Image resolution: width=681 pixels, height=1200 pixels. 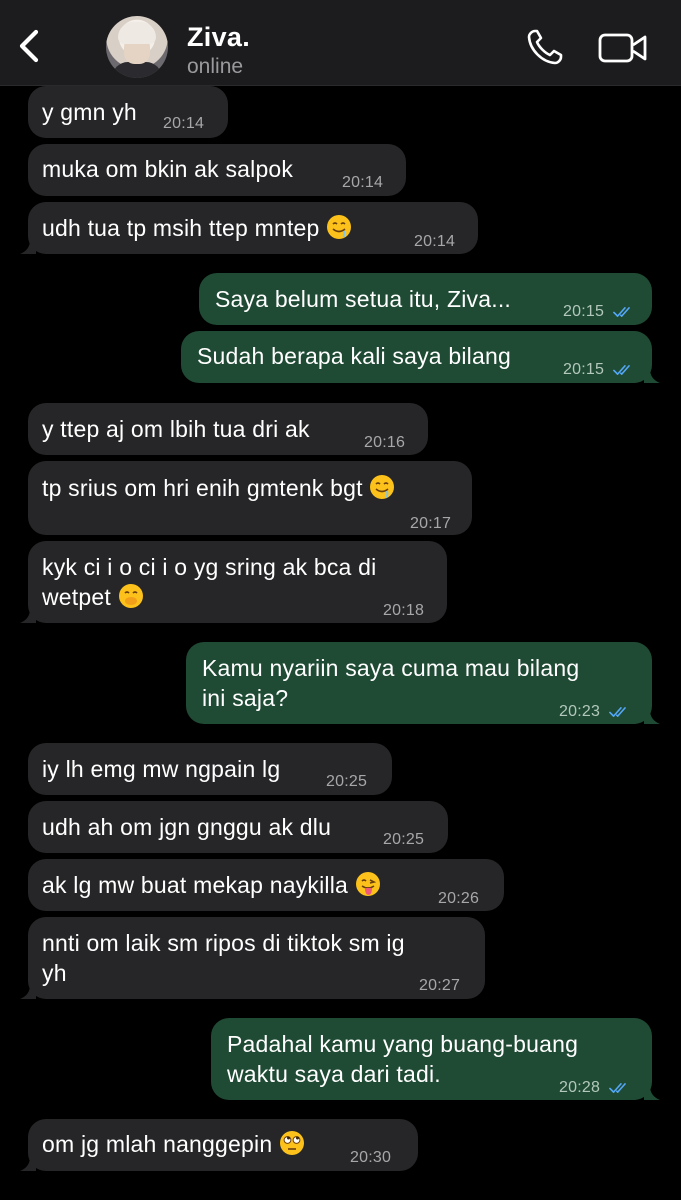 What do you see at coordinates (404, 610) in the screenshot?
I see `message-time: 20:18` at bounding box center [404, 610].